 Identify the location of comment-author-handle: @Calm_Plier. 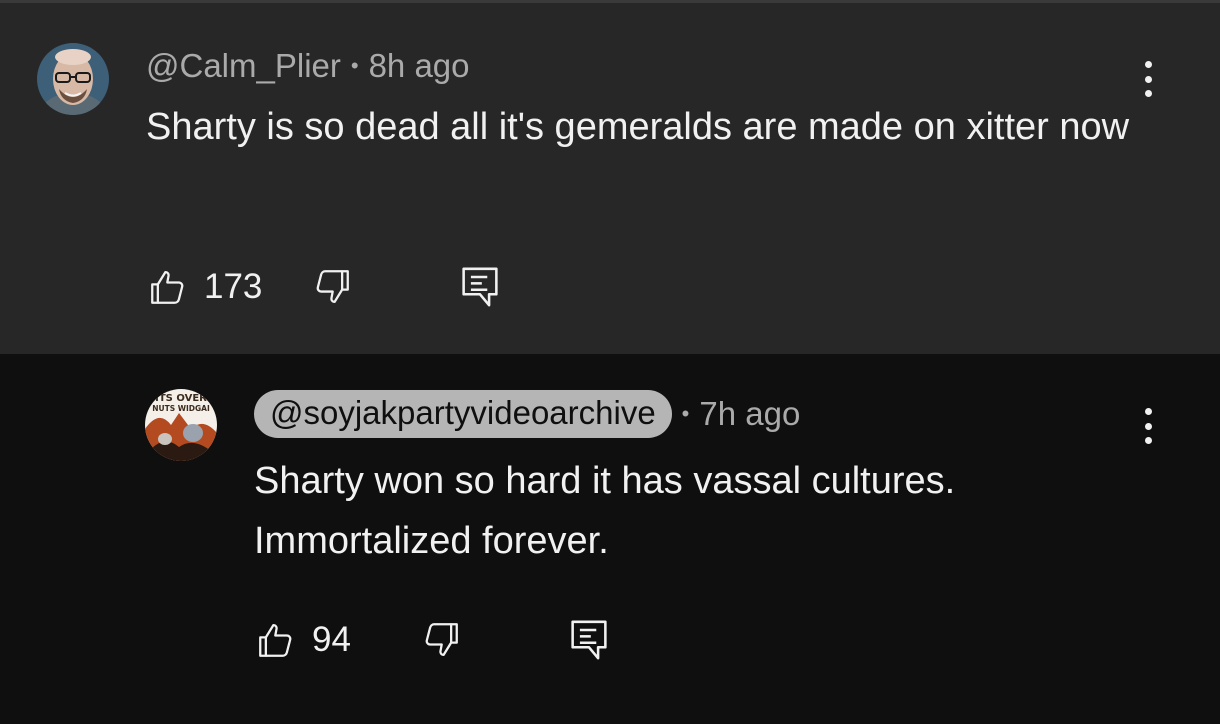
(243, 66).